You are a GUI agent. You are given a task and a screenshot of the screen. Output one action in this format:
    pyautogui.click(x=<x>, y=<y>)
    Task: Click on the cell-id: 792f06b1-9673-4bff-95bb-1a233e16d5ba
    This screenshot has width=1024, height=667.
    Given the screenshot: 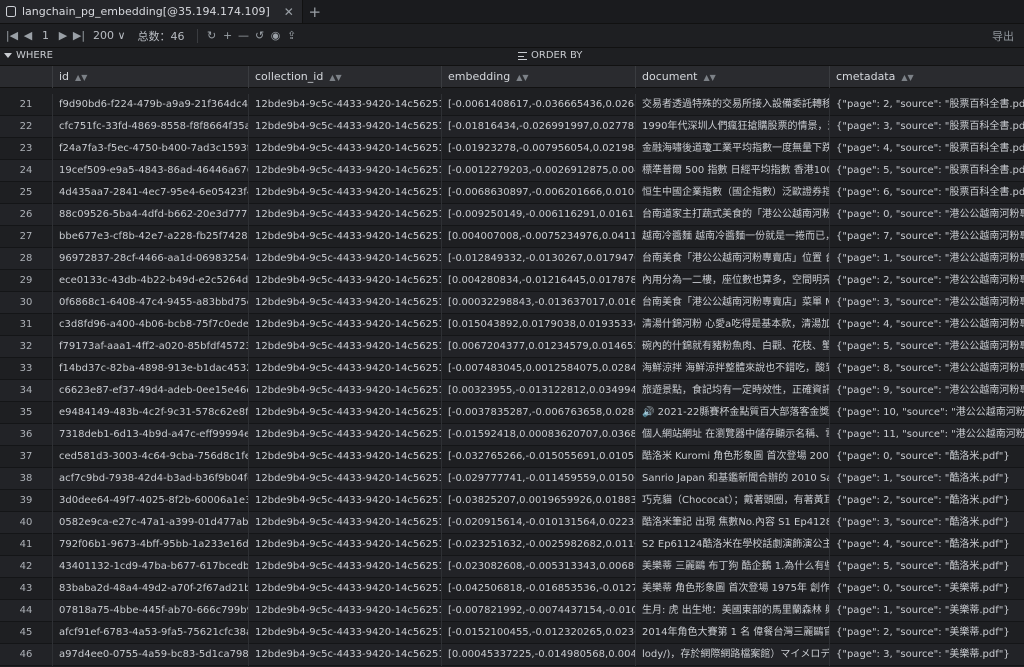 What is the action you would take?
    pyautogui.click(x=150, y=545)
    